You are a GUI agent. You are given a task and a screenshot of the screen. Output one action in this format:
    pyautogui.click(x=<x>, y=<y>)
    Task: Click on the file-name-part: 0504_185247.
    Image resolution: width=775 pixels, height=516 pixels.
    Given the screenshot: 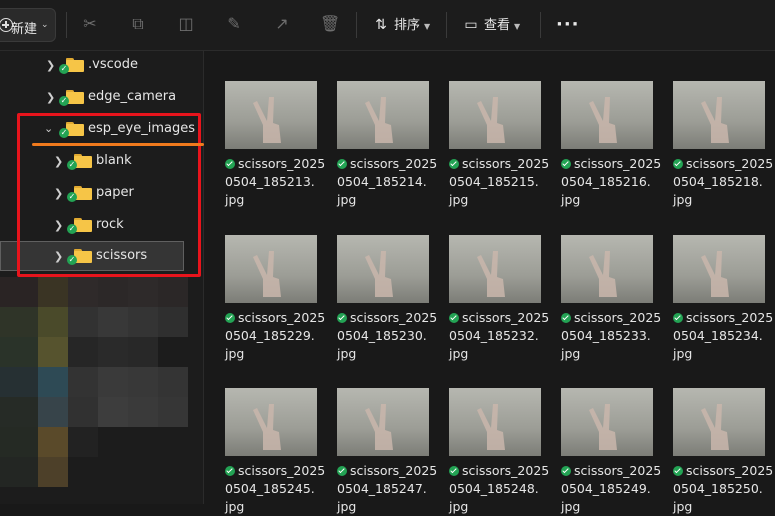 What is the action you would take?
    pyautogui.click(x=382, y=488)
    